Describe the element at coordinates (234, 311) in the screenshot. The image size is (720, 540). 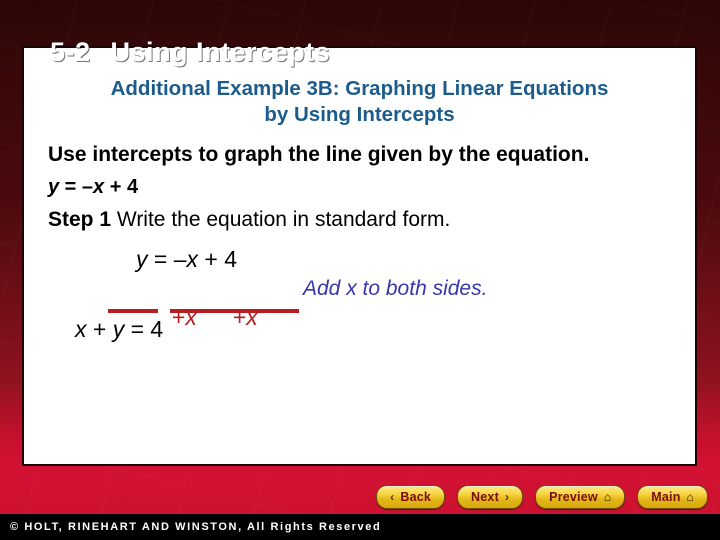
I see `operation-rule-right` at that location.